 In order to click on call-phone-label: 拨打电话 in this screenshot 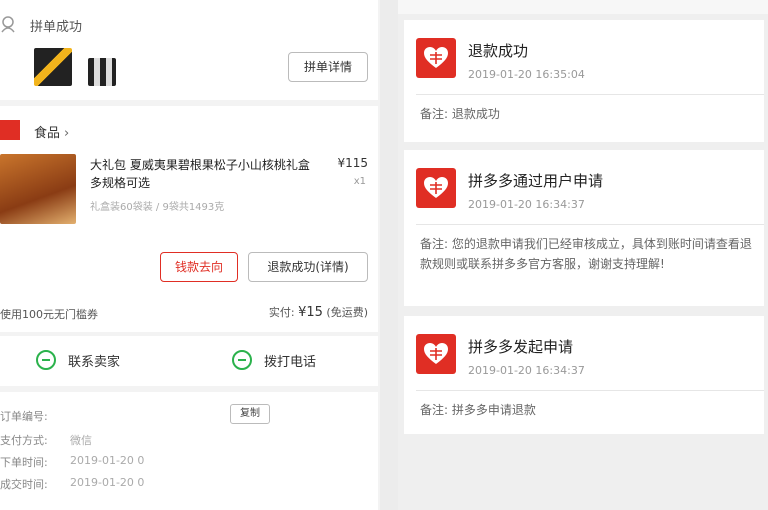, I will do `click(290, 362)`.